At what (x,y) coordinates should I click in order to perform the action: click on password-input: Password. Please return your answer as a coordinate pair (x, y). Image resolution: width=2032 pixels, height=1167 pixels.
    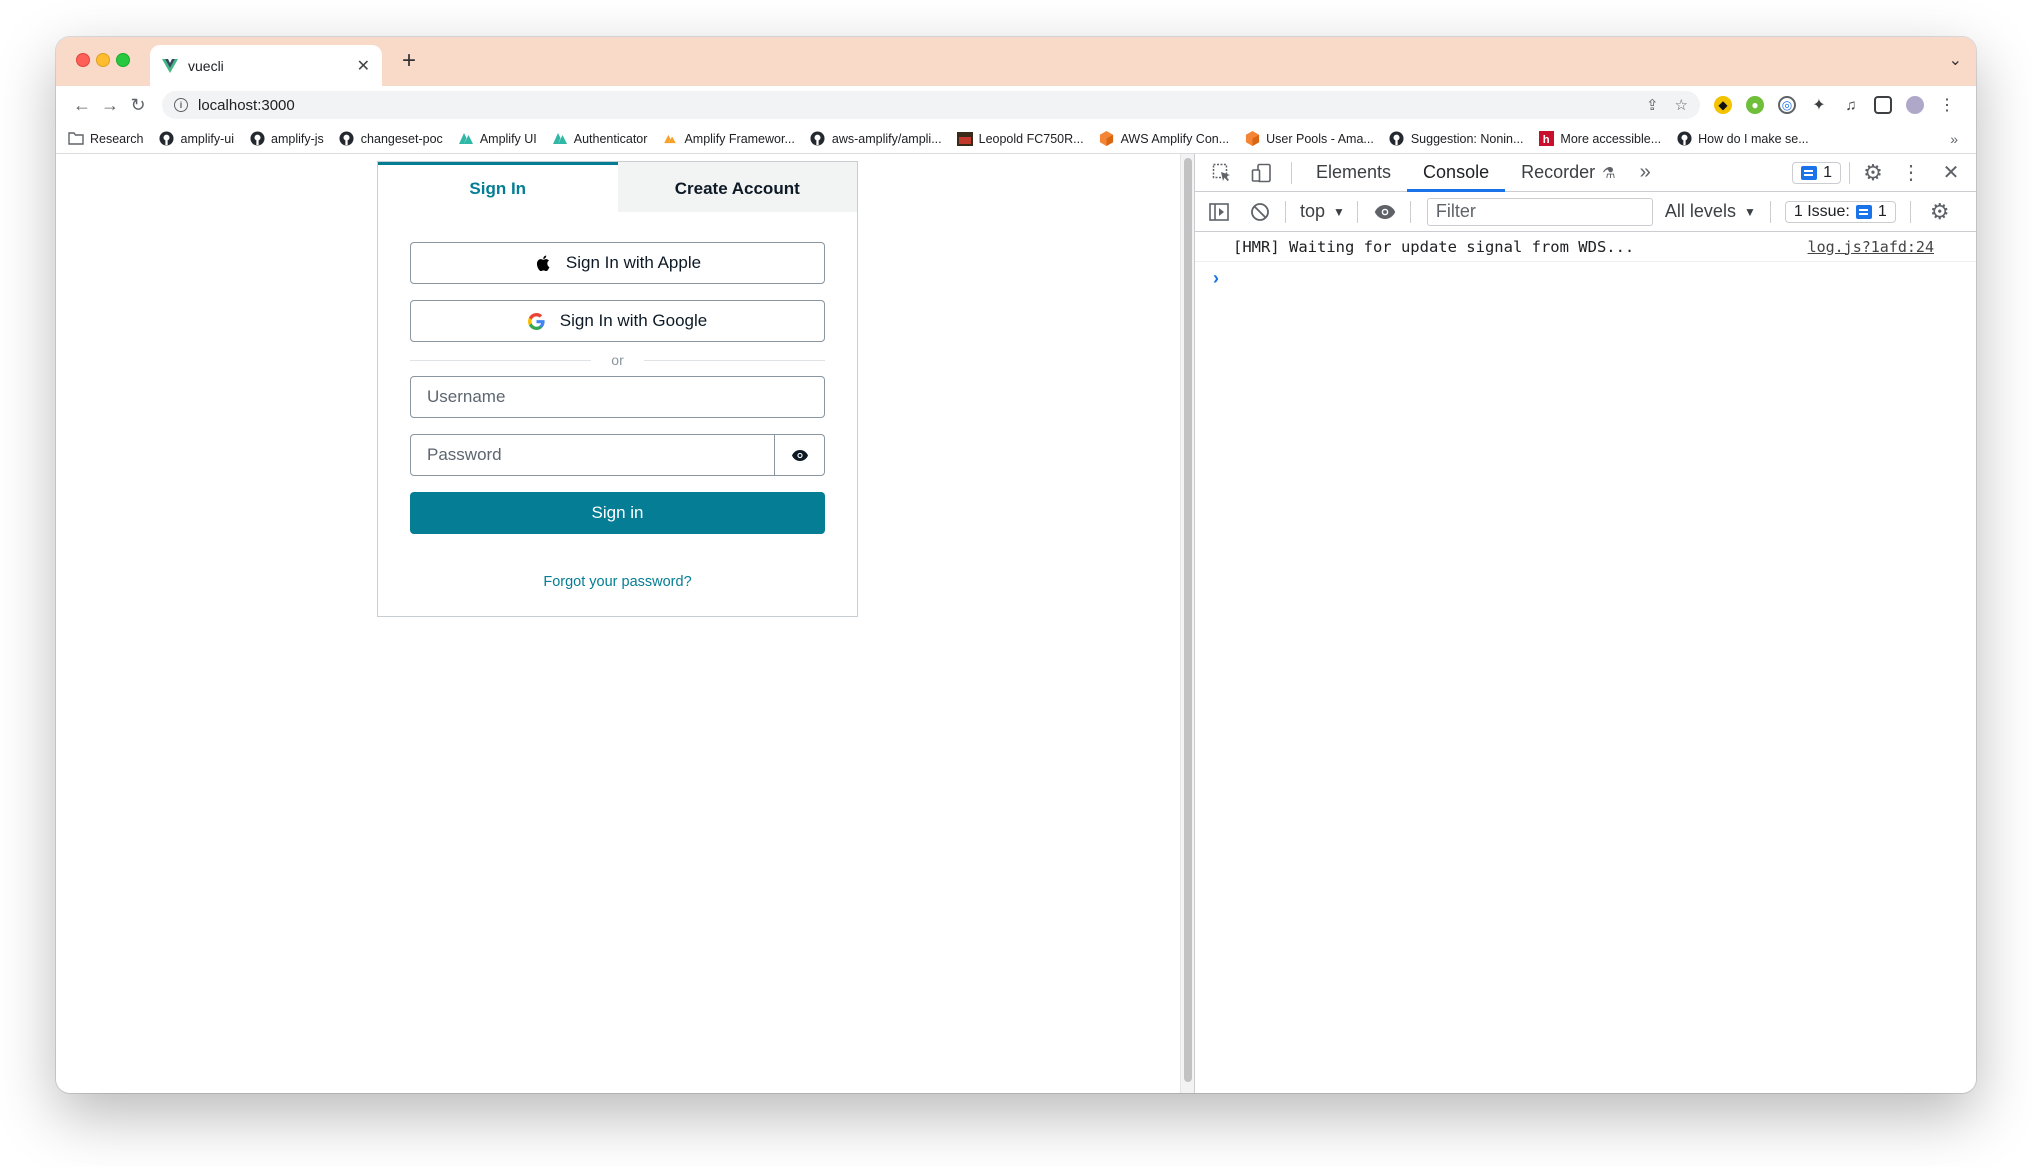
    Looking at the image, I should click on (592, 455).